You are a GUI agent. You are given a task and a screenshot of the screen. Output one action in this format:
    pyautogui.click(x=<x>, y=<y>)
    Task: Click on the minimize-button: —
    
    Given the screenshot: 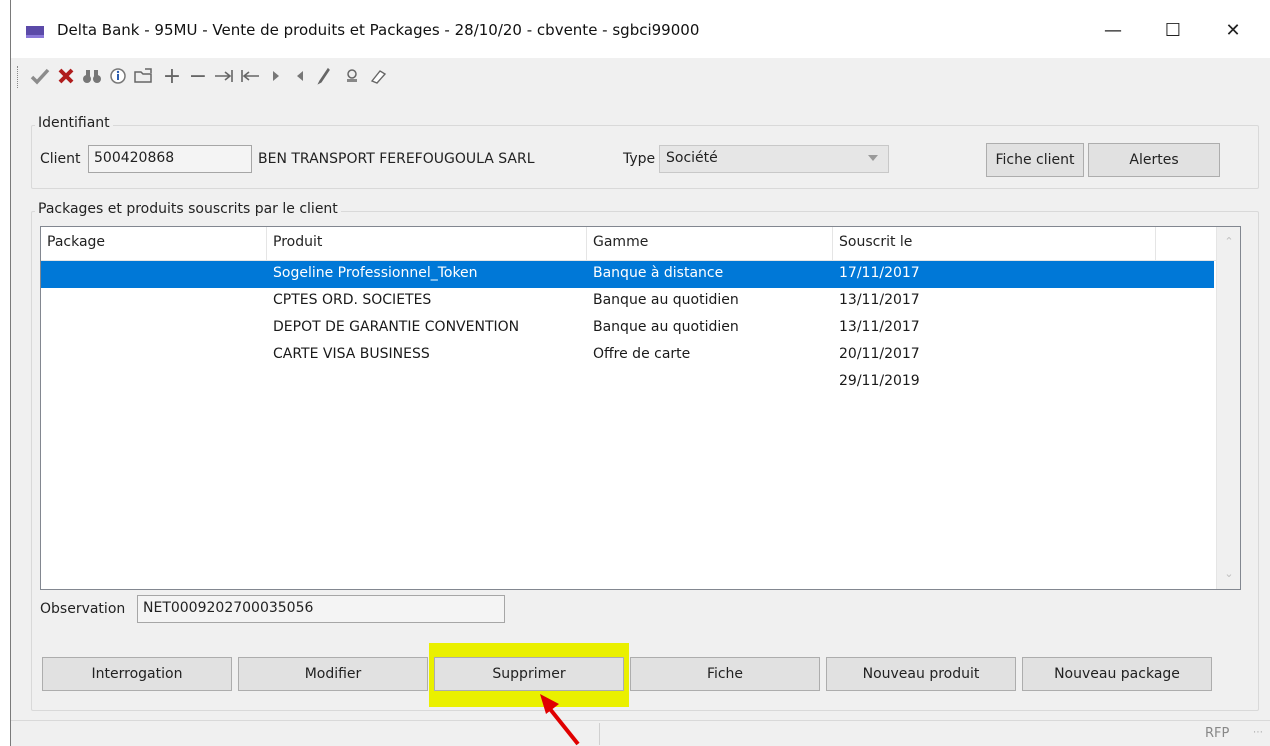 What is the action you would take?
    pyautogui.click(x=1113, y=30)
    